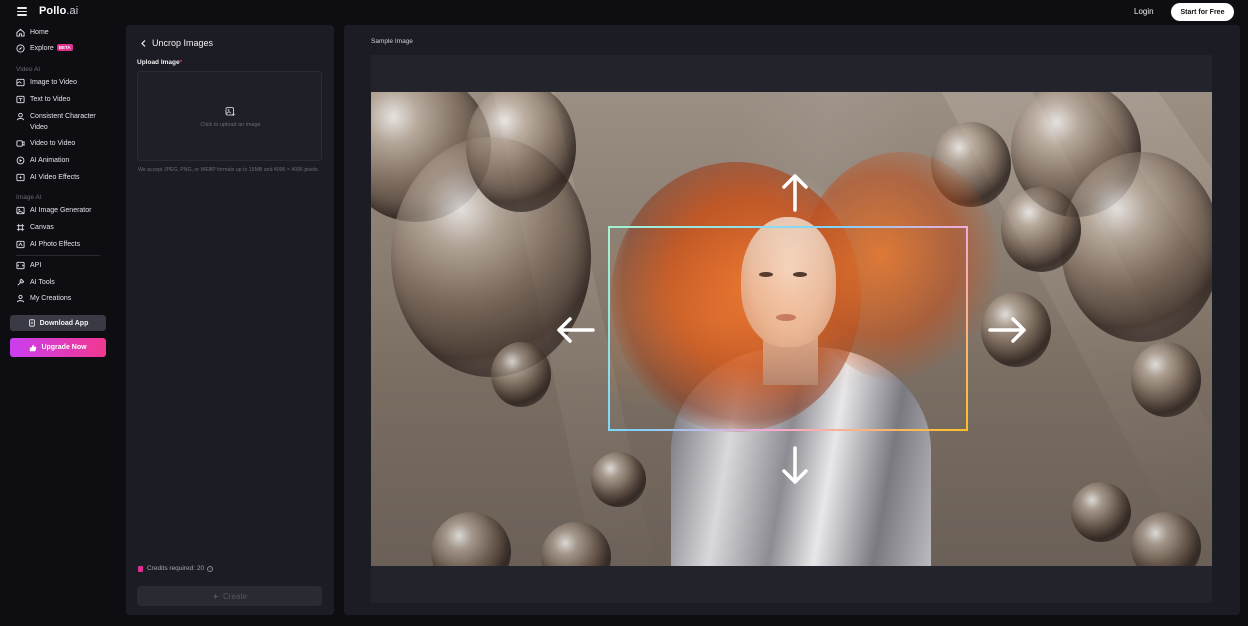  What do you see at coordinates (29, 197) in the screenshot?
I see `section-label-image-ai: Image AI` at bounding box center [29, 197].